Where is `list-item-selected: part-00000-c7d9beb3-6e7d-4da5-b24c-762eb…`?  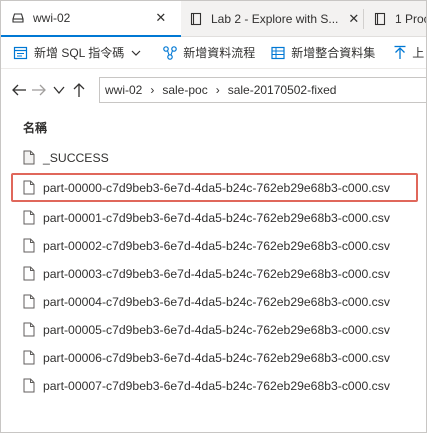
list-item-selected: part-00000-c7d9beb3-6e7d-4da5-b24c-762eb… is located at coordinates (214, 187).